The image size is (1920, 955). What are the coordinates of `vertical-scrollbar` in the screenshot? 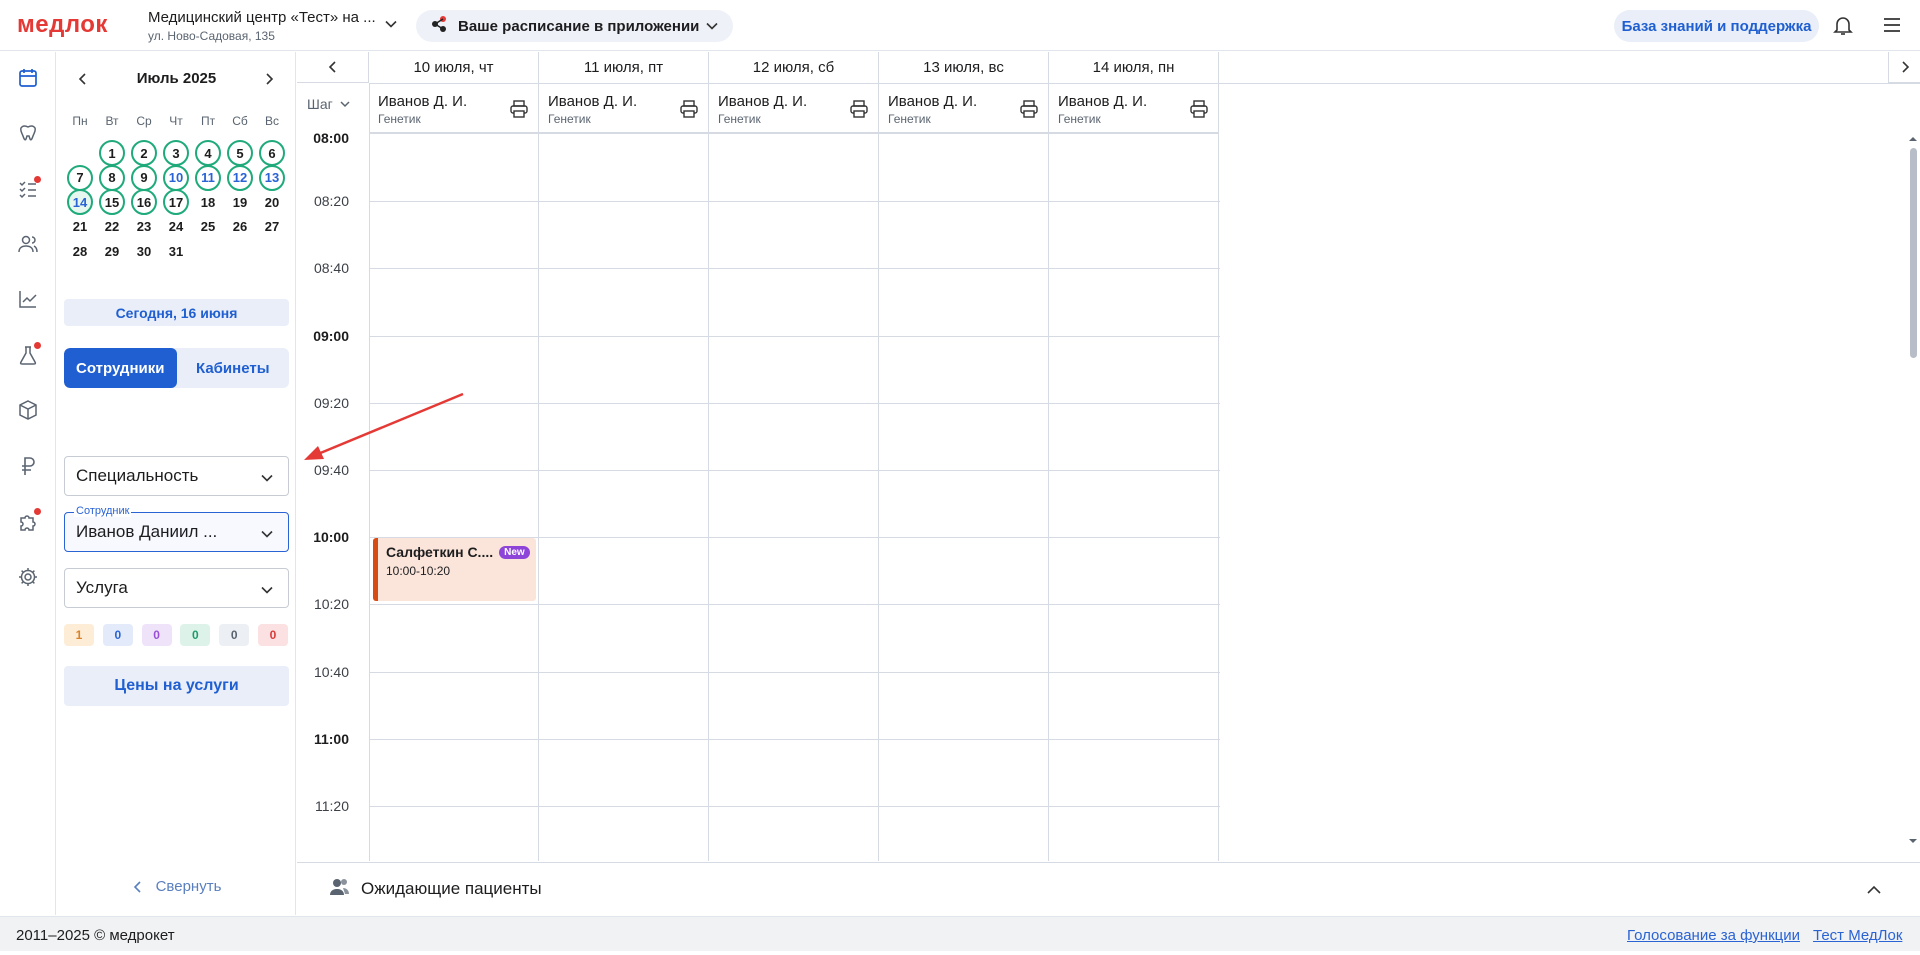 It's located at (1913, 490).